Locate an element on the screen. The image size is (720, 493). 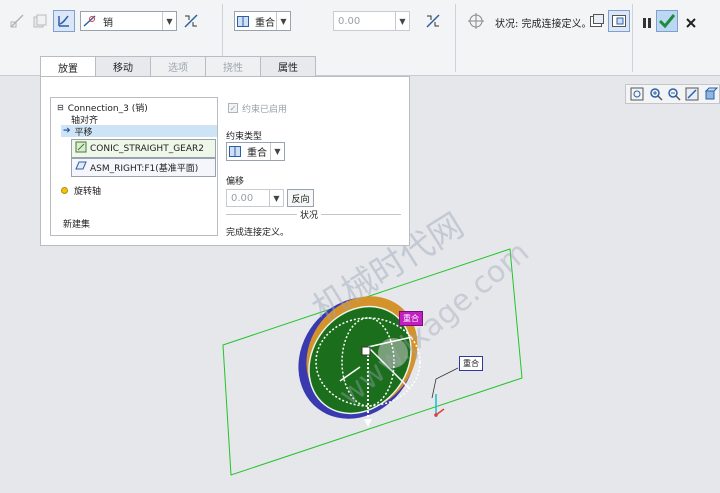
reference-collector-1: CONIC_STRAIGHT_GEAR2 is located at coordinates (143, 148).